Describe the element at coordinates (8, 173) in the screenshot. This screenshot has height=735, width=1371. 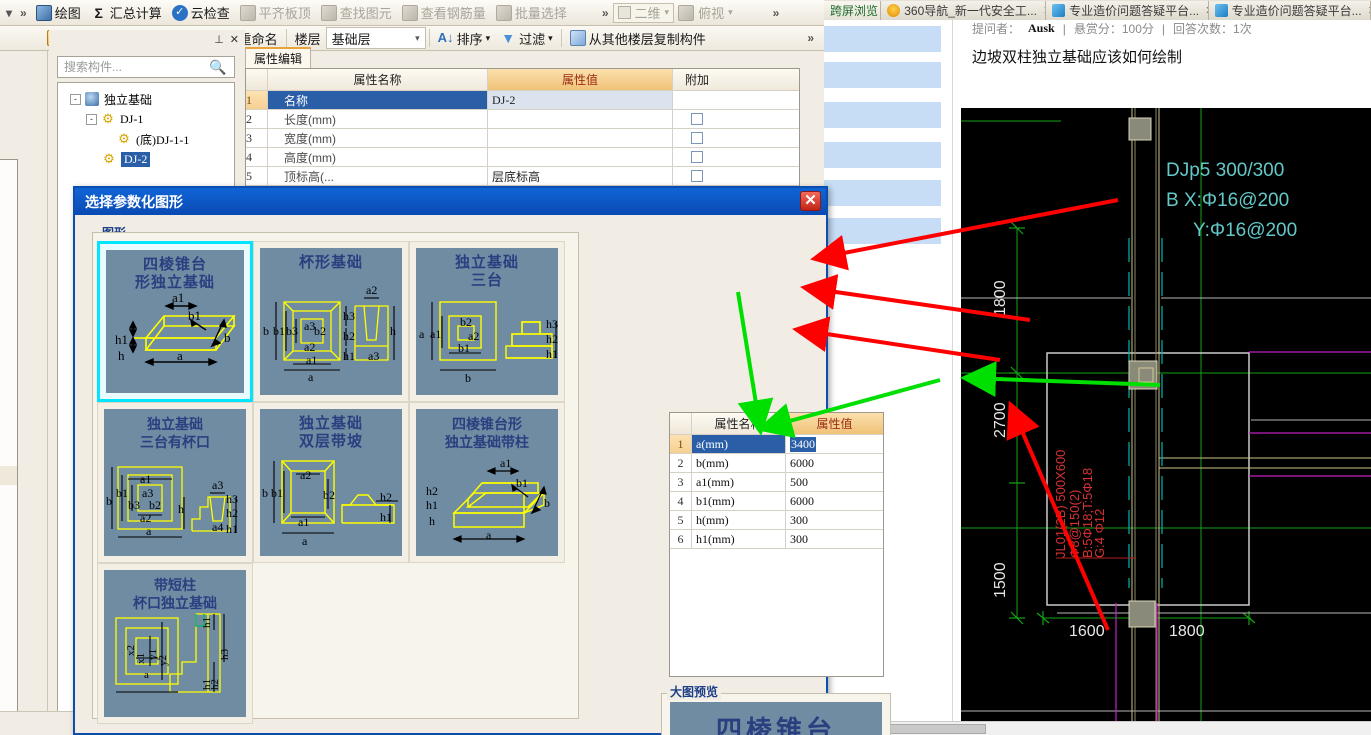
I see `menu-item: 型` at that location.